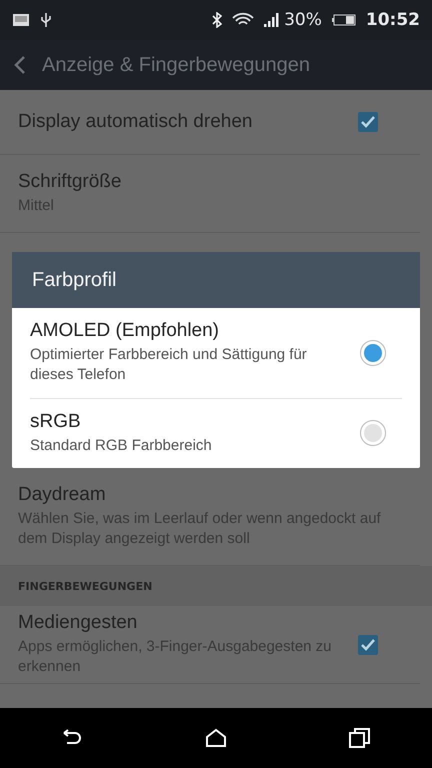 This screenshot has height=768, width=432. Describe the element at coordinates (70, 181) in the screenshot. I see `setting-title: Schriftgröße` at that location.